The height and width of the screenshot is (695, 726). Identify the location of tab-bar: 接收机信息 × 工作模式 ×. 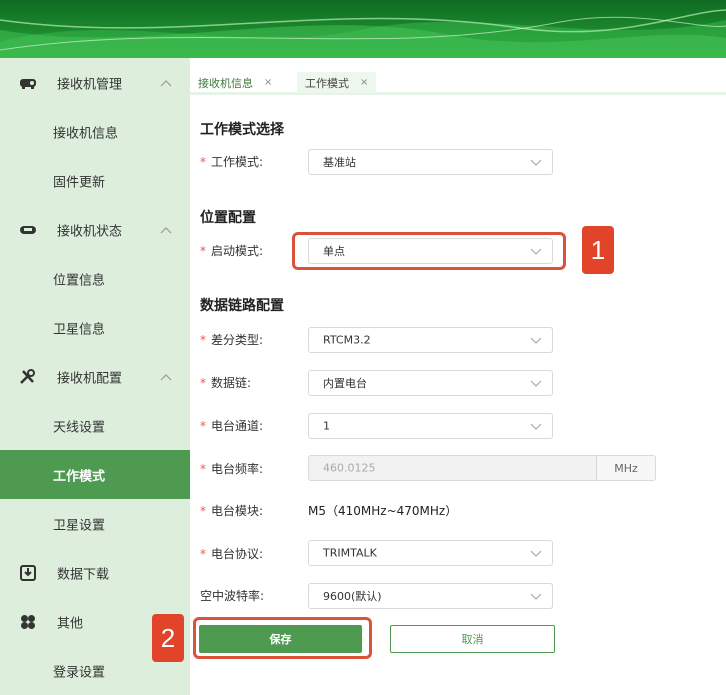
(458, 81).